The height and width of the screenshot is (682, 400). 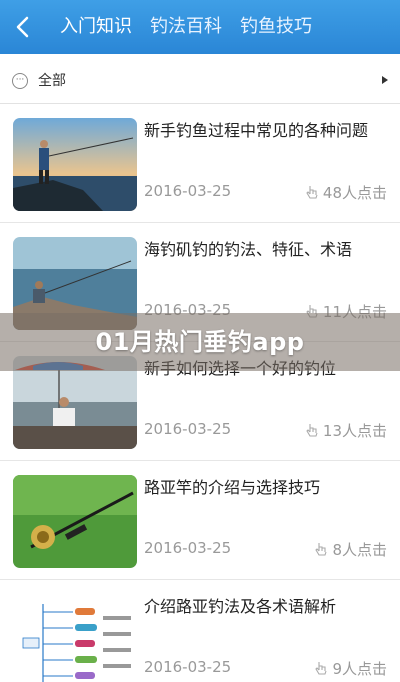 I want to click on category-tabs: 入门知识 钓法百科 钓鱼技巧, so click(x=195, y=27).